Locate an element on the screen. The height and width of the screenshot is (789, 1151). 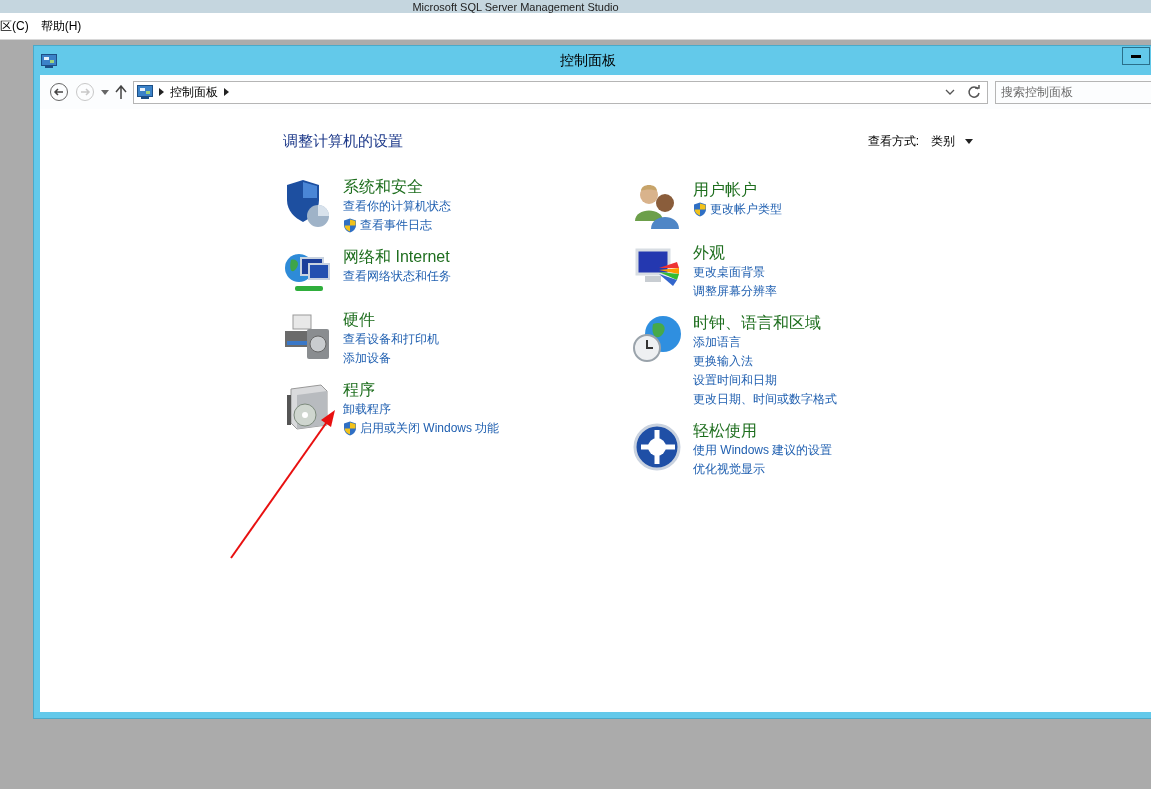
task-link: 查看网络状态和任务 is located at coordinates (397, 276).